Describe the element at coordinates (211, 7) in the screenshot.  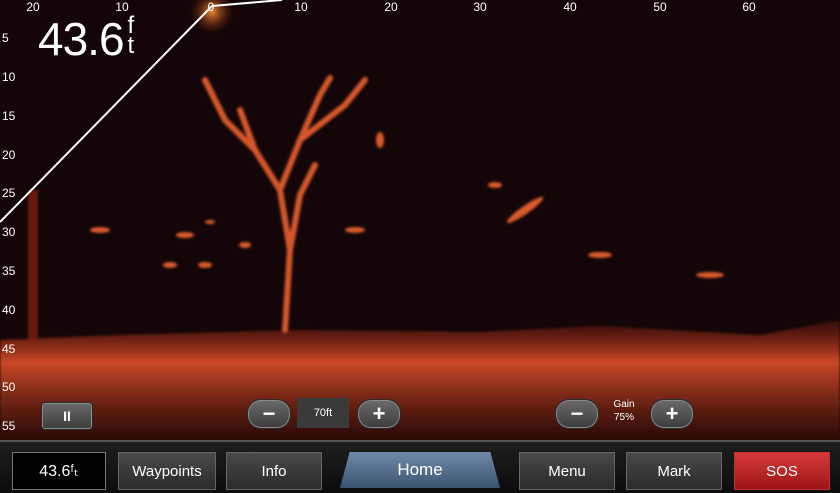
I see `top-axis-tick: 0` at that location.